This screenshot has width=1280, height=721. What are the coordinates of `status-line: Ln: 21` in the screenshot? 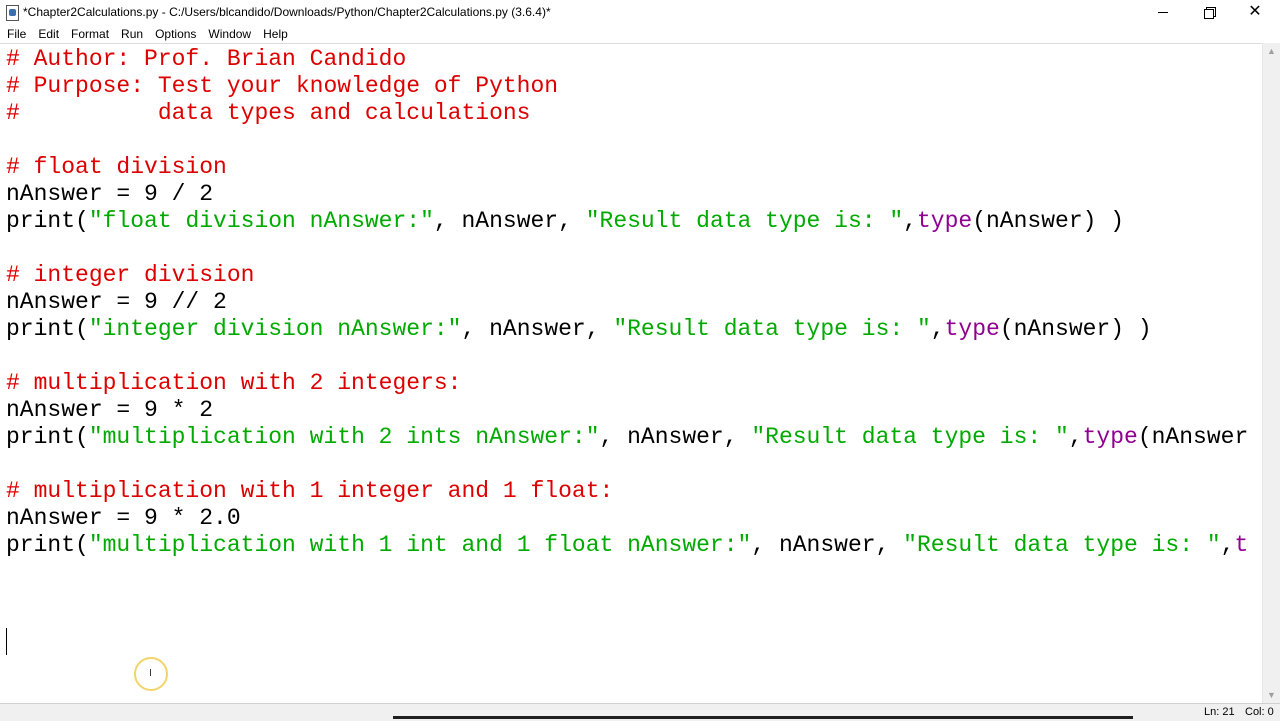 It's located at (1219, 712).